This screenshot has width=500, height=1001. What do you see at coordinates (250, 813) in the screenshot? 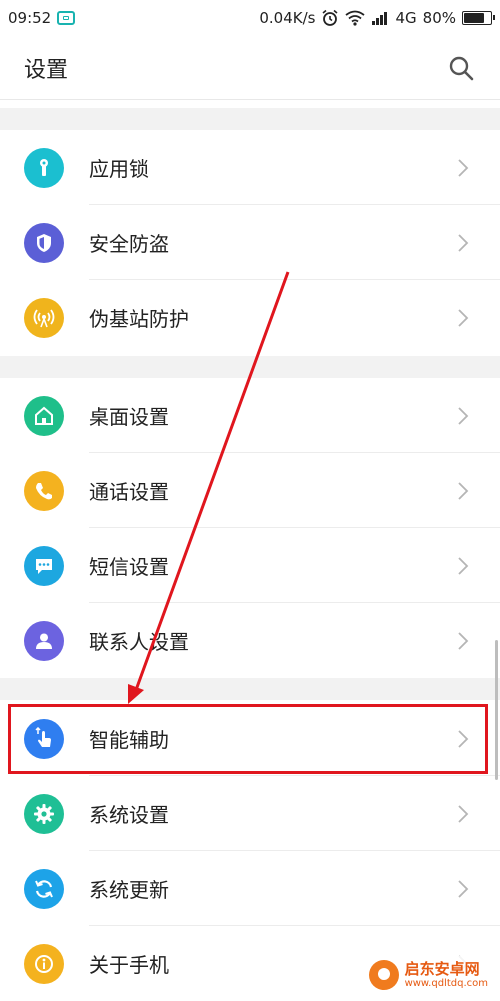
I see `settings-item-system-settings: 系统设置` at bounding box center [250, 813].